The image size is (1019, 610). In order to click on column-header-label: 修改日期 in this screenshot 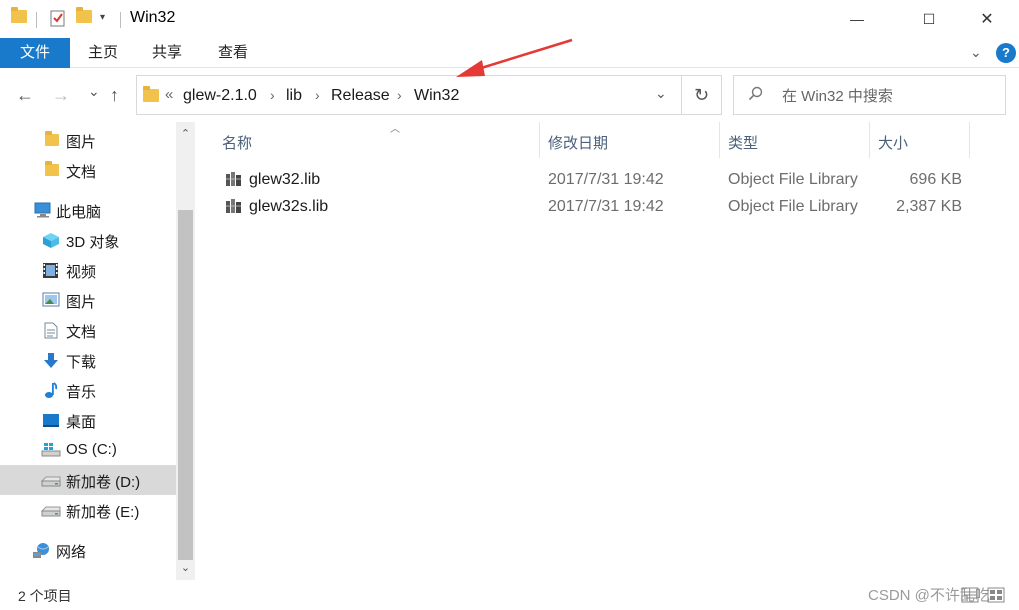, I will do `click(578, 143)`.